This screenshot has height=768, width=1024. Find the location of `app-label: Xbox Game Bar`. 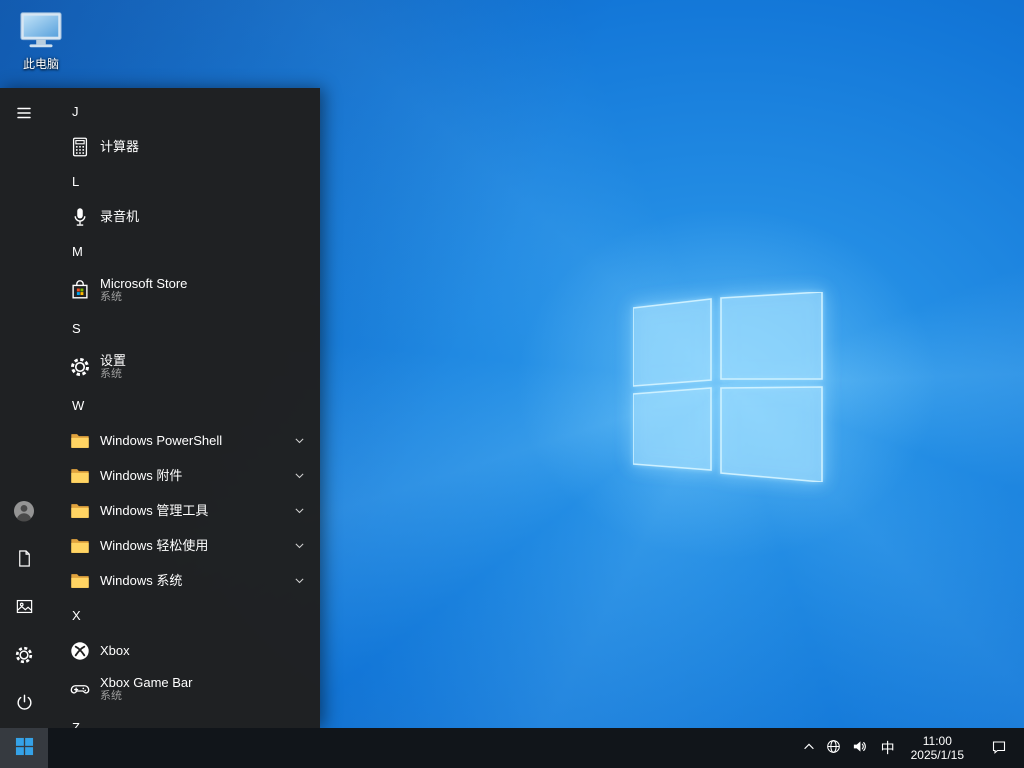

app-label: Xbox Game Bar is located at coordinates (146, 682).